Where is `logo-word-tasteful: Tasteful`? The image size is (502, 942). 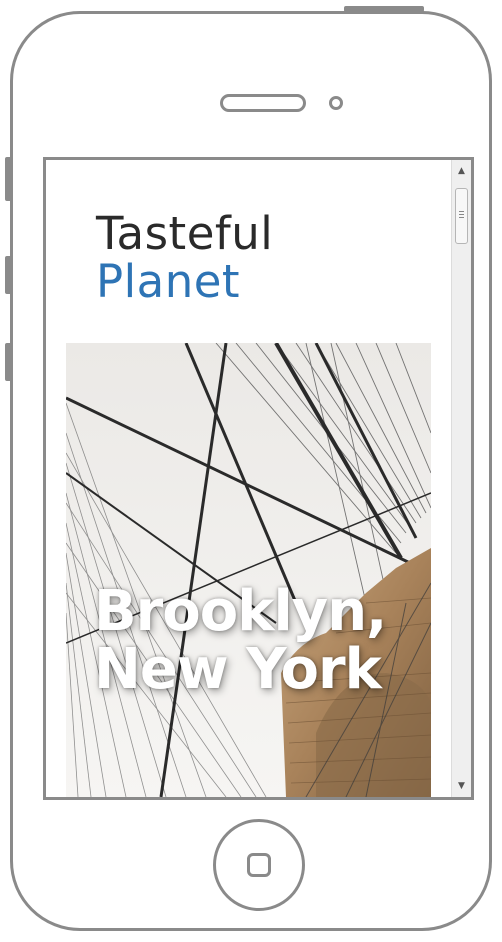 logo-word-tasteful: Tasteful is located at coordinates (185, 233).